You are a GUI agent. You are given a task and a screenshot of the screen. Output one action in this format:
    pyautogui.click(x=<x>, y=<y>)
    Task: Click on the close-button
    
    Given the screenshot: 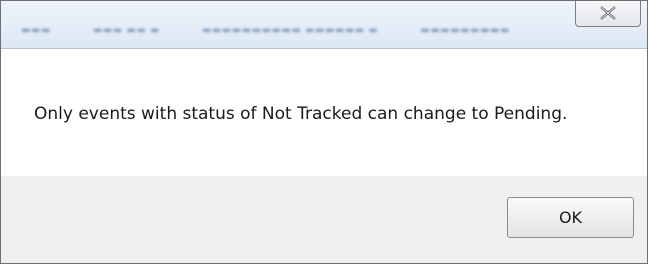 What is the action you would take?
    pyautogui.click(x=608, y=14)
    